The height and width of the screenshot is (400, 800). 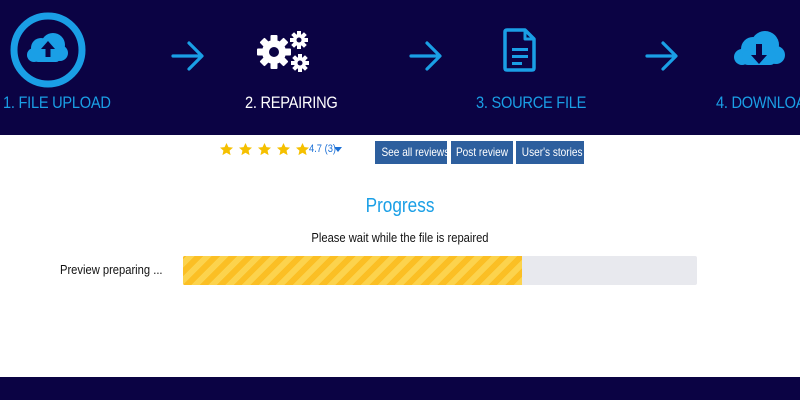 I want to click on document-icon, so click(x=519, y=50).